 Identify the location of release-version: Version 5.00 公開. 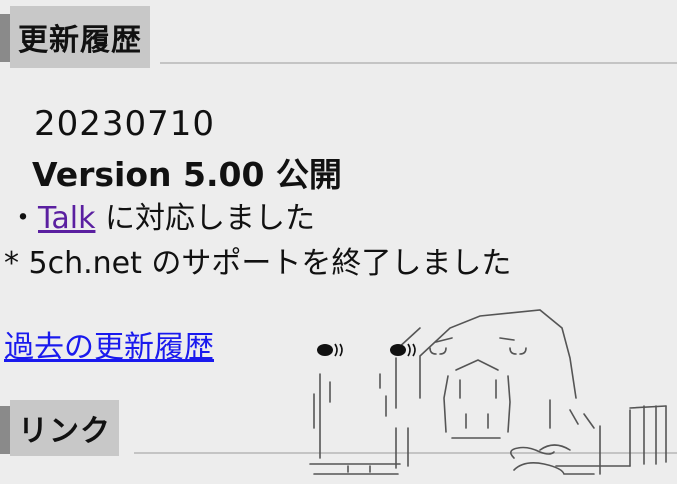
(187, 174).